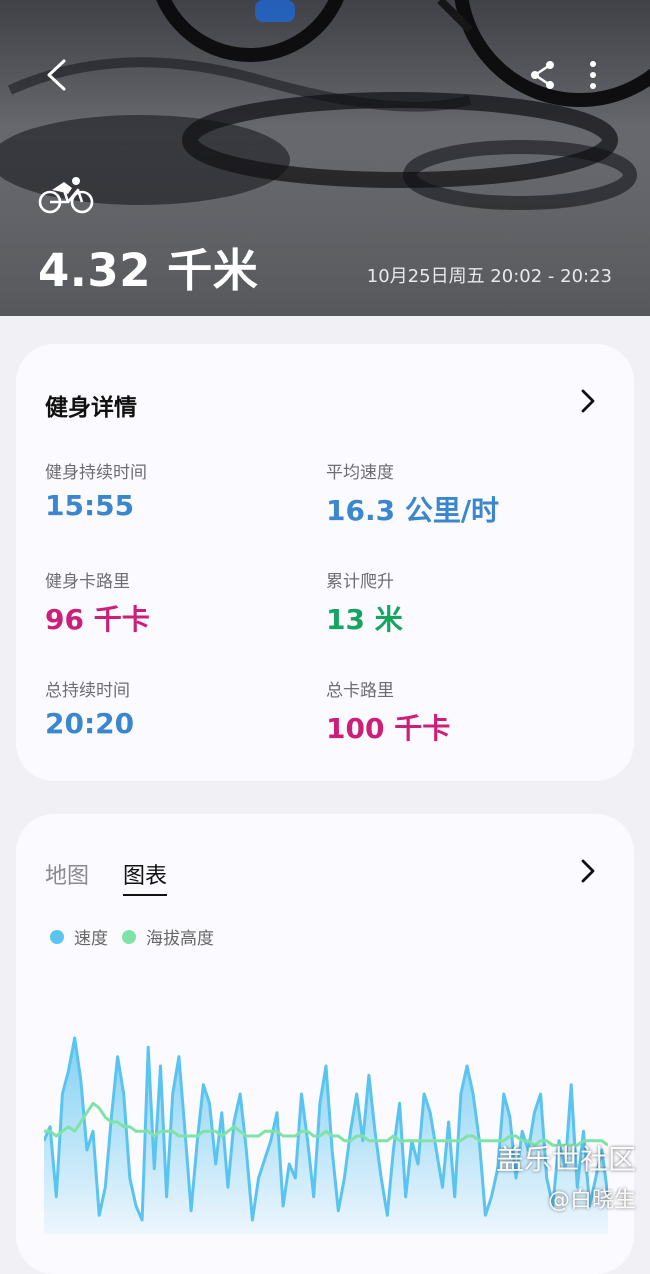 The image size is (650, 1274). I want to click on legend-label-speed: 速度, so click(91, 939).